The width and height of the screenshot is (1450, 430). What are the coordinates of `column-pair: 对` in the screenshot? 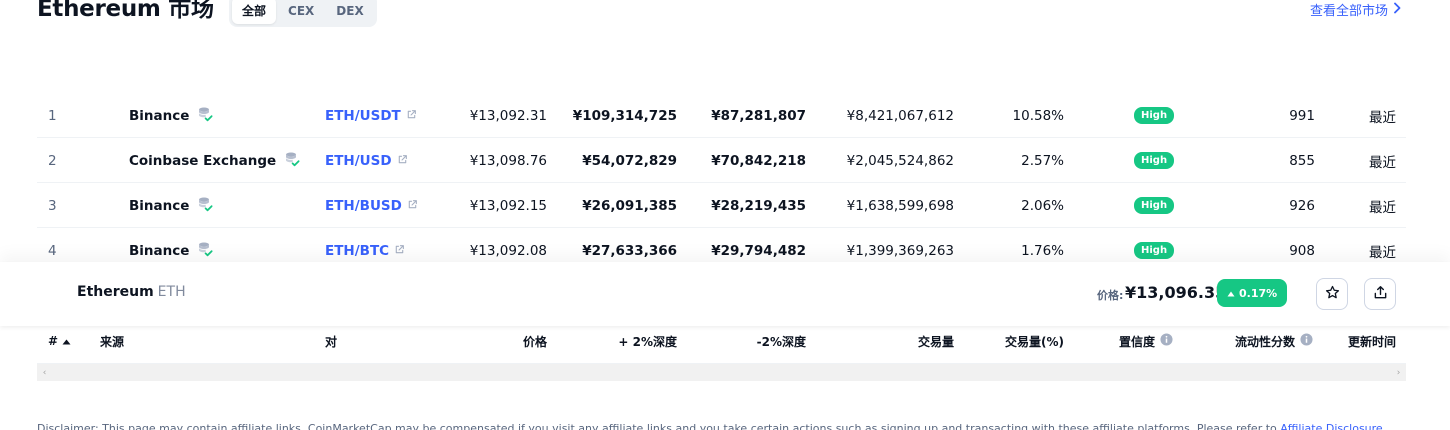 It's located at (331, 341).